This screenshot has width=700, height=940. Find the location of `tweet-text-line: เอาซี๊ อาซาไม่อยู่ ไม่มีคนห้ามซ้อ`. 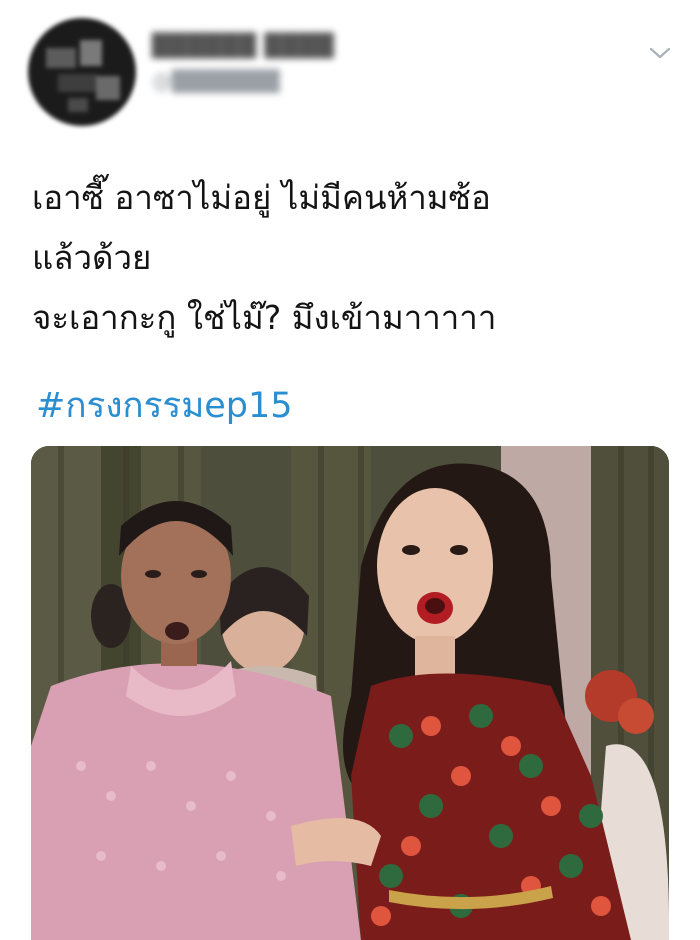

tweet-text-line: เอาซี๊ อาซาไม่อยู่ ไม่มีคนห้ามซ้อ is located at coordinates (261, 197).